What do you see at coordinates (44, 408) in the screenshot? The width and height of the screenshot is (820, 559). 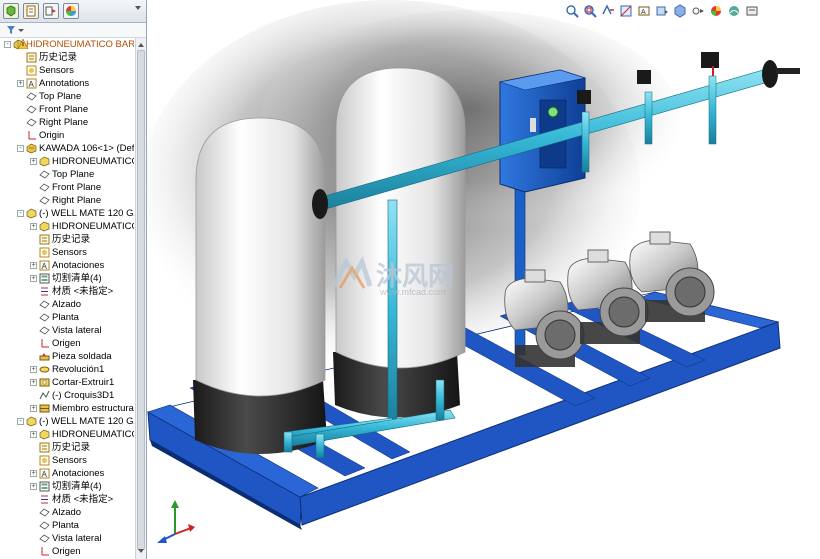 I see `structural-member-icon` at bounding box center [44, 408].